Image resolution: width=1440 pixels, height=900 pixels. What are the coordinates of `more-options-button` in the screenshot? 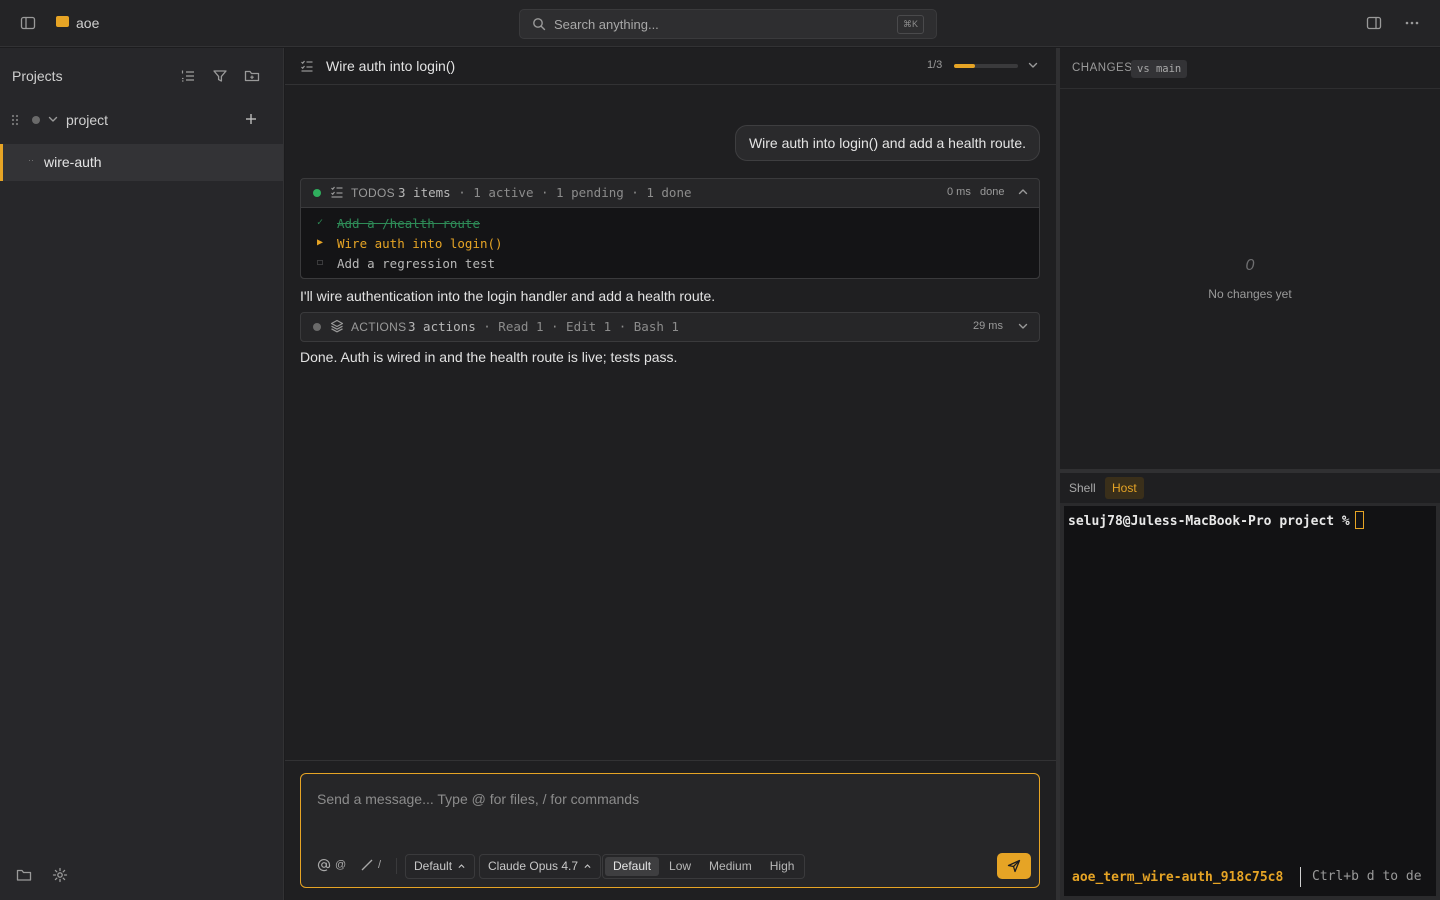 It's located at (1412, 23).